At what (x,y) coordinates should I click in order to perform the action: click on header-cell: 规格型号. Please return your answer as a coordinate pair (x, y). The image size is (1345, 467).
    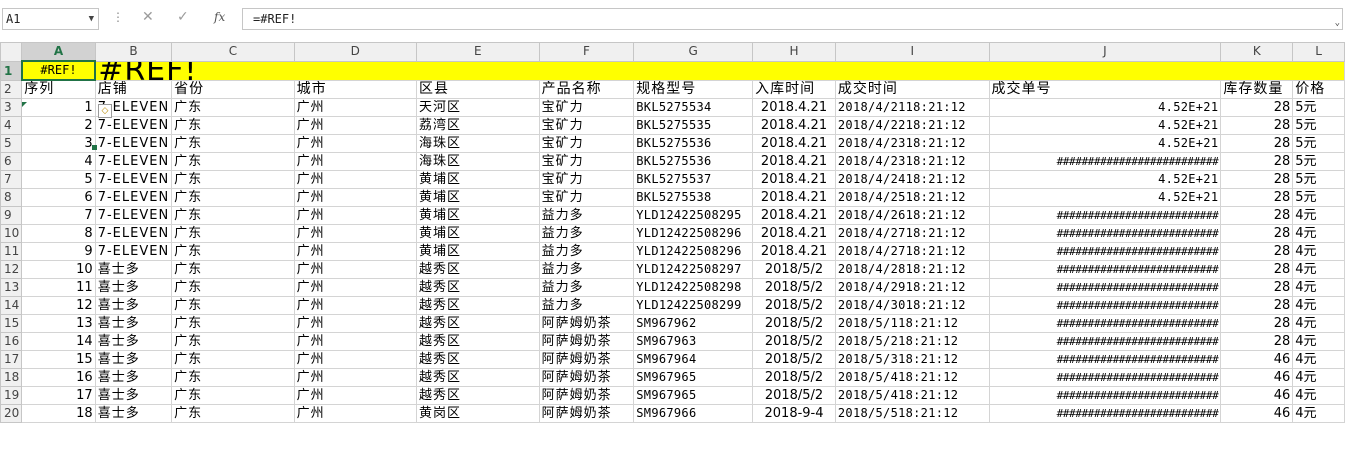
    Looking at the image, I should click on (693, 89).